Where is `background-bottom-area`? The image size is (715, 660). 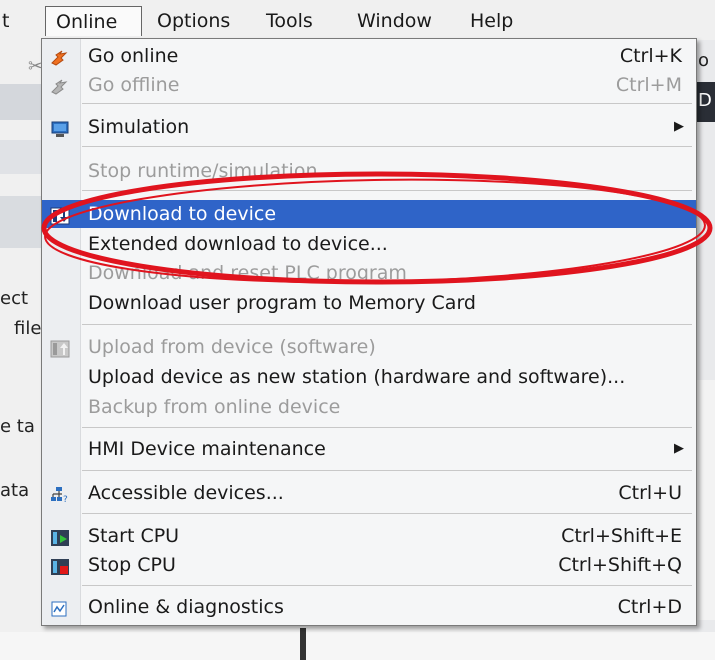
background-bottom-area is located at coordinates (357, 646).